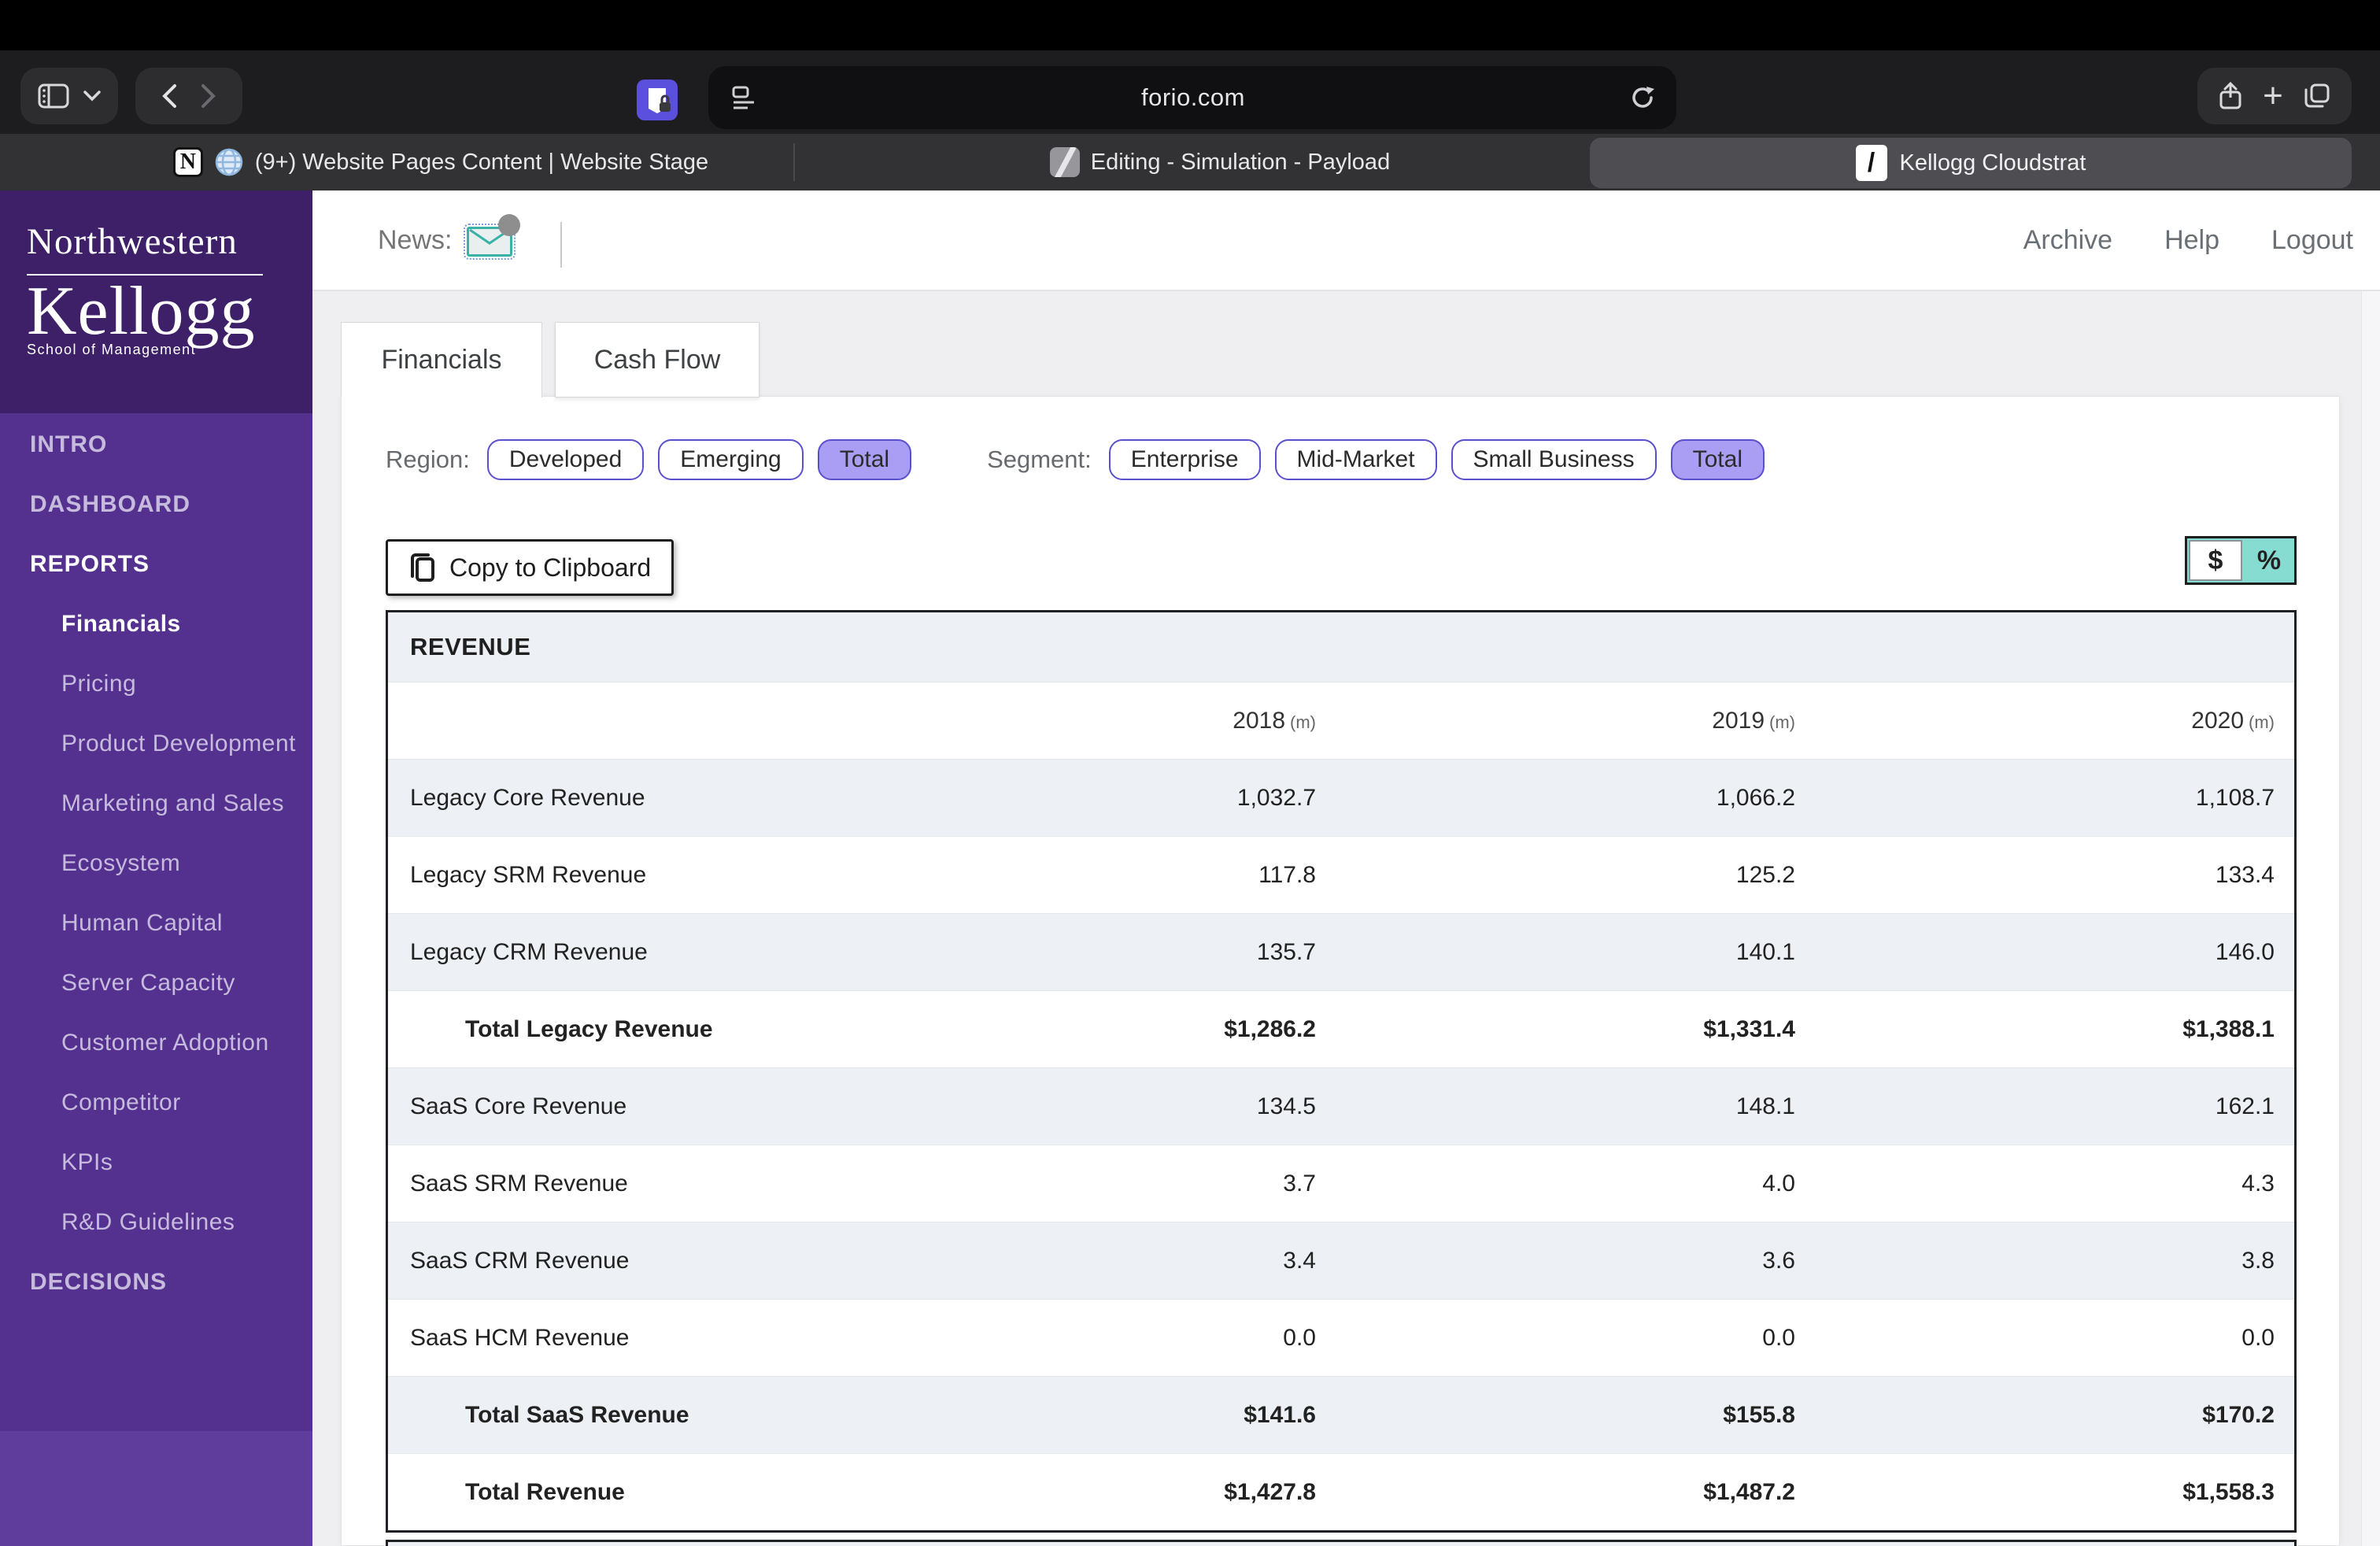 This screenshot has height=1546, width=2380. Describe the element at coordinates (1220, 162) in the screenshot. I see `tab-editing-simulation: Editing - Simulation - Payload` at that location.